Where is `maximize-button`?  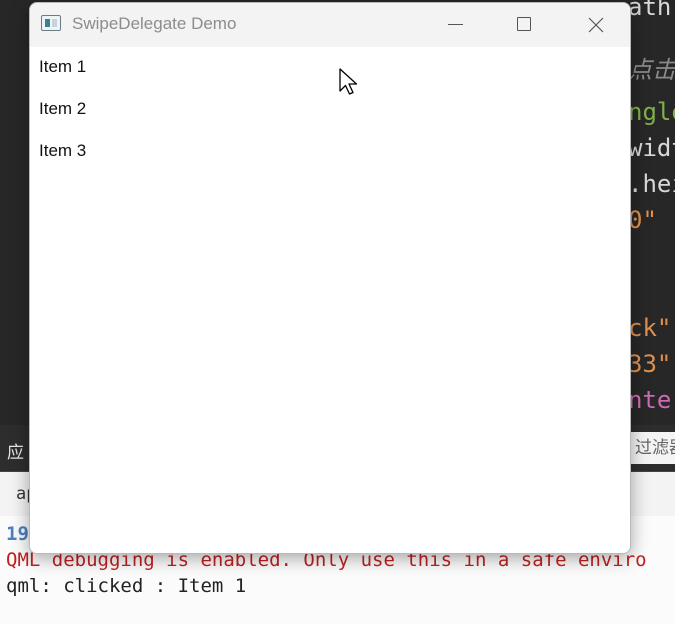
maximize-button is located at coordinates (525, 25).